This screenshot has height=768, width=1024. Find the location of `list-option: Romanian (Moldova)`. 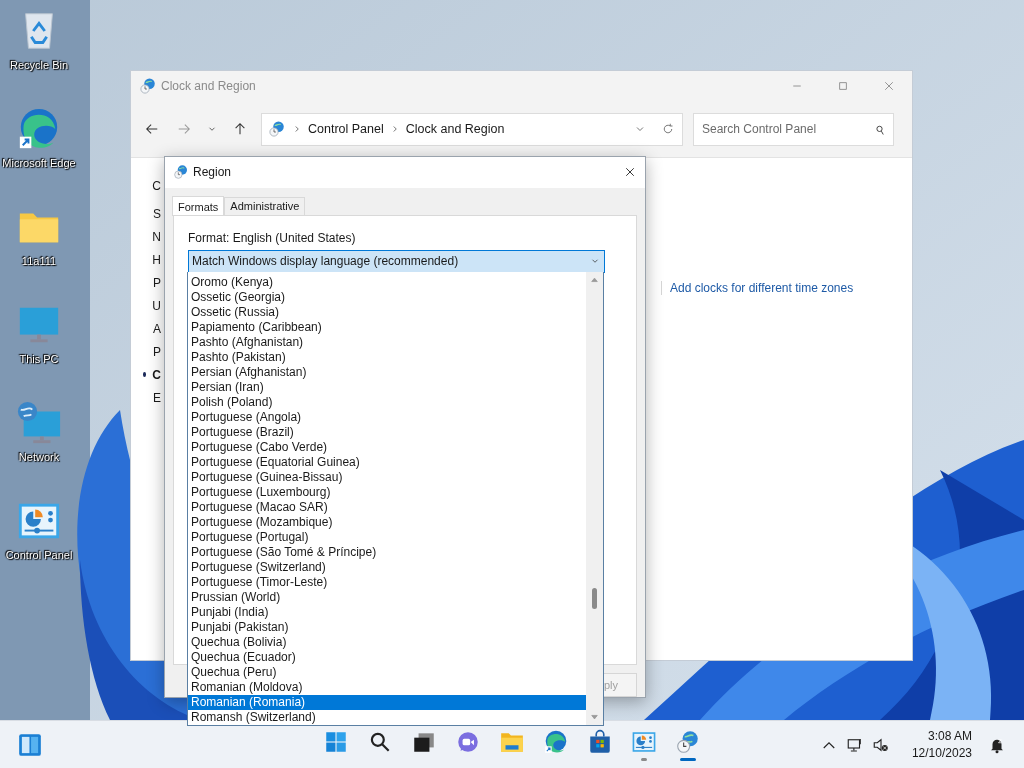

list-option: Romanian (Moldova) is located at coordinates (387, 687).